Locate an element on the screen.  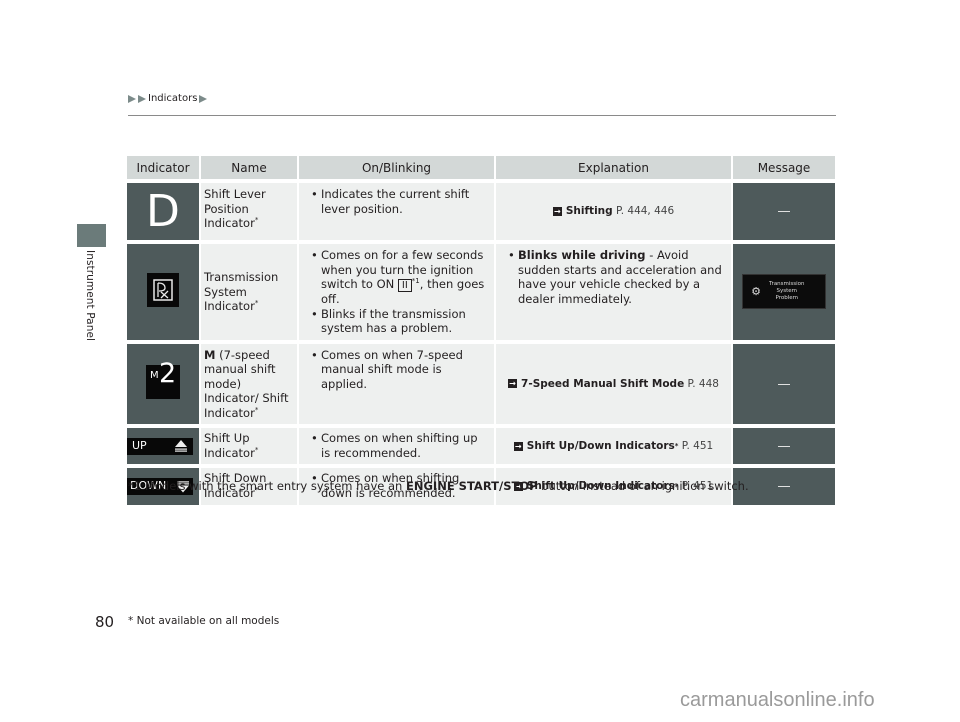
explanation-cell: → Shifting P. 444, 446 is located at coordinates (613, 211).